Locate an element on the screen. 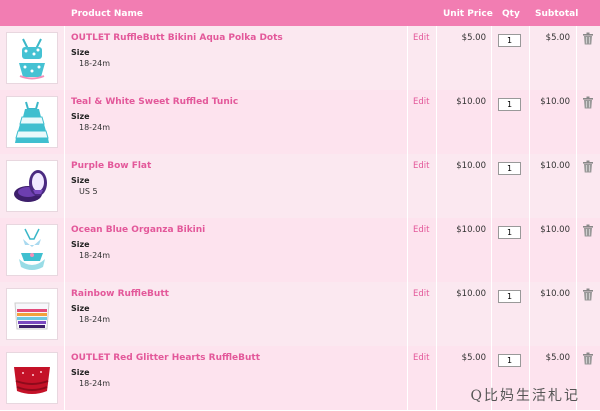 This screenshot has width=600, height=411. product-name-link: Rainbow RuffleButt is located at coordinates (120, 294).